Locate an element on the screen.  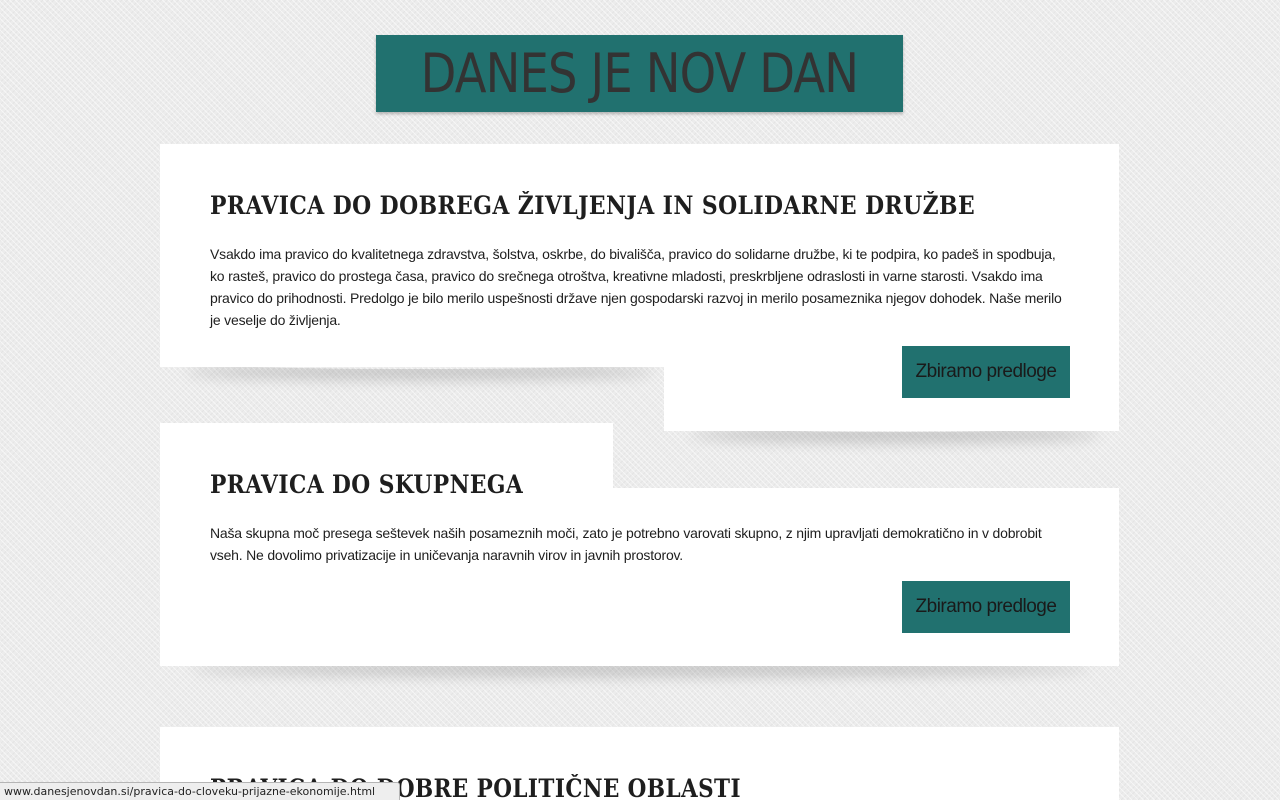
logo-text: DANES JE NOV DAN is located at coordinates (639, 73).